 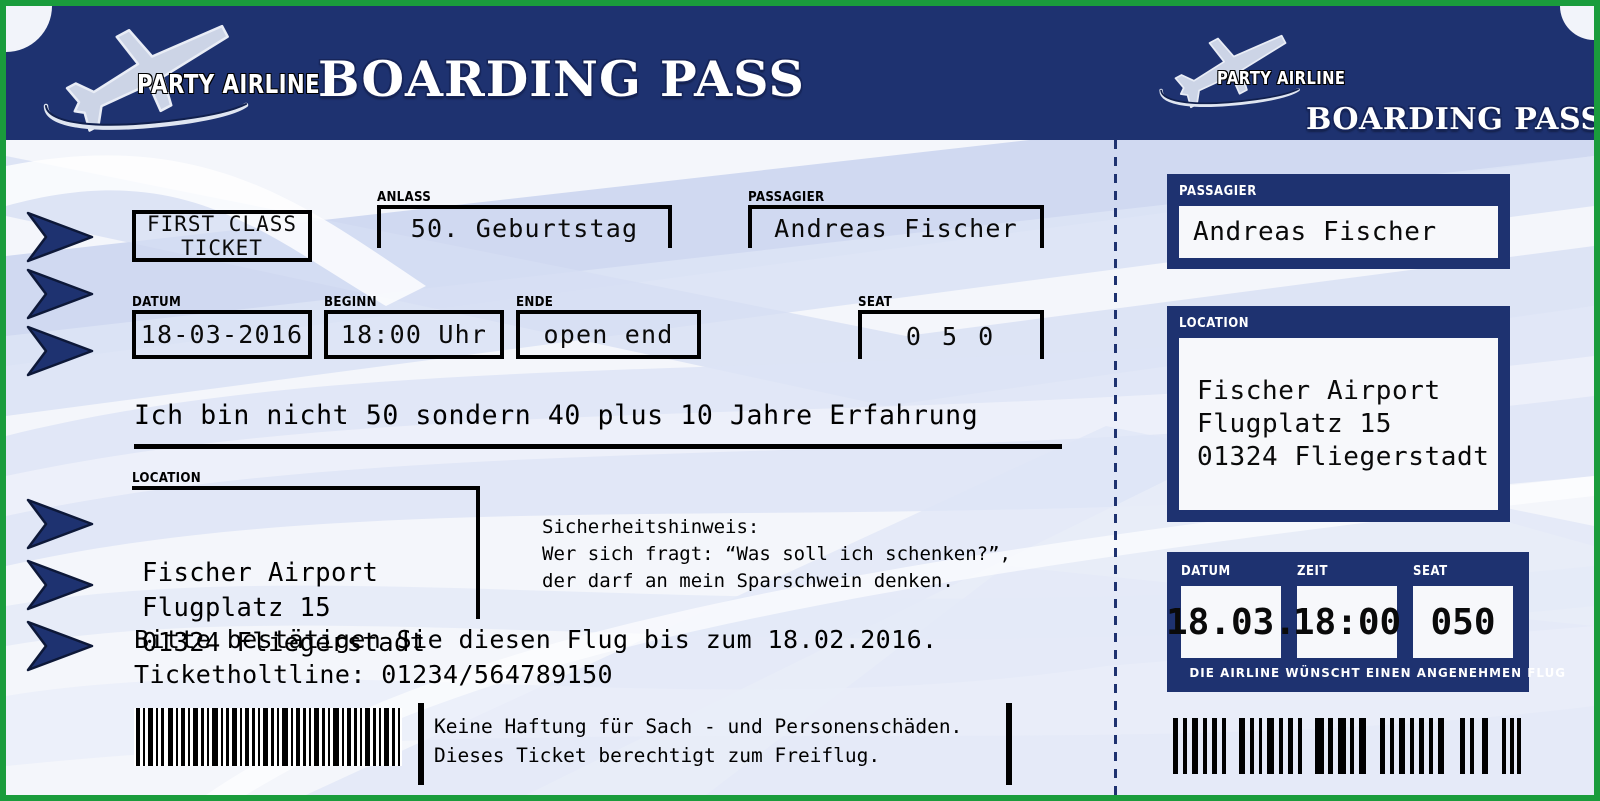 I want to click on stub-passagier-value: Andreas Fischer, so click(x=1338, y=232).